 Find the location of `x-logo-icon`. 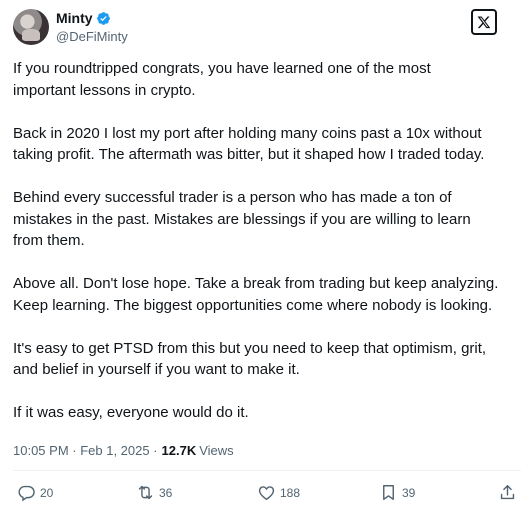

x-logo-icon is located at coordinates (484, 22).